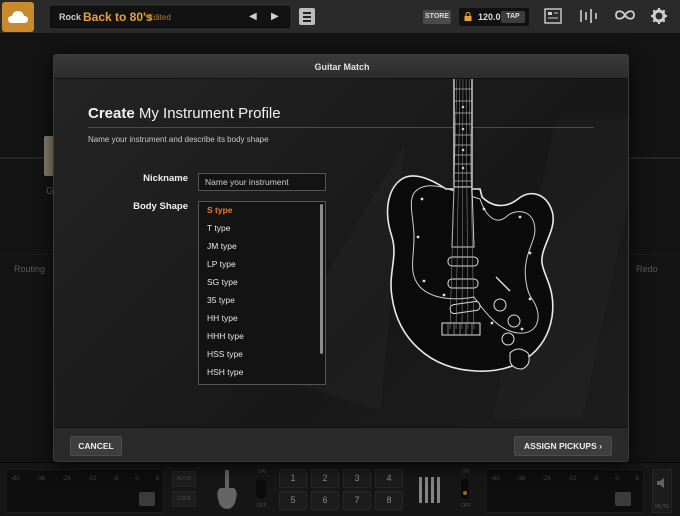  Describe the element at coordinates (470, 225) in the screenshot. I see `guitar-outline-icon` at that location.